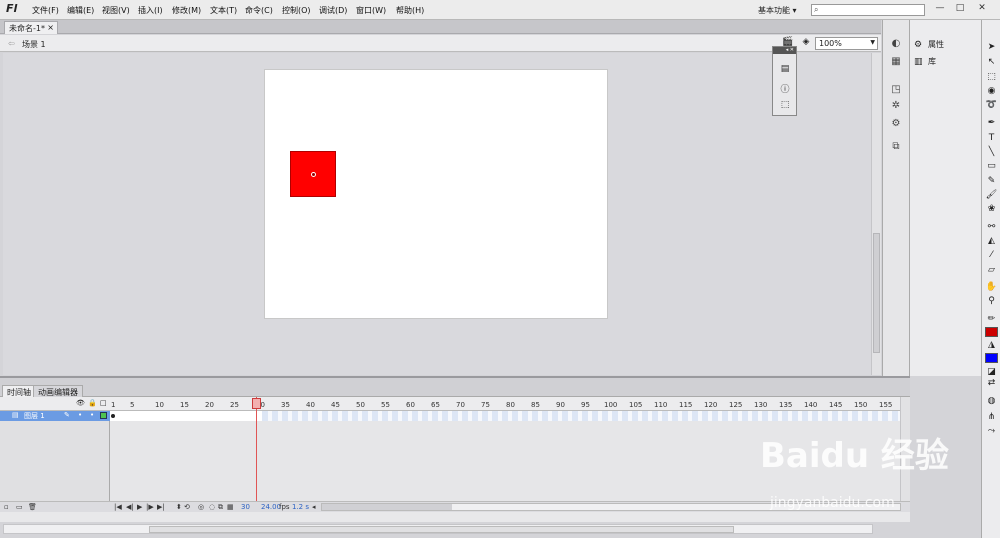 This screenshot has width=1000, height=538. What do you see at coordinates (333, 10) in the screenshot?
I see `menu-debug: 调试(D)` at bounding box center [333, 10].